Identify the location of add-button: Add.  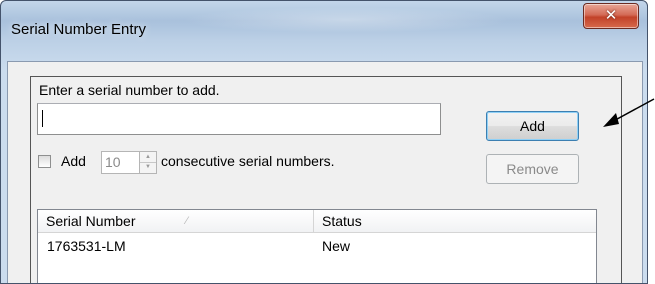
(532, 126).